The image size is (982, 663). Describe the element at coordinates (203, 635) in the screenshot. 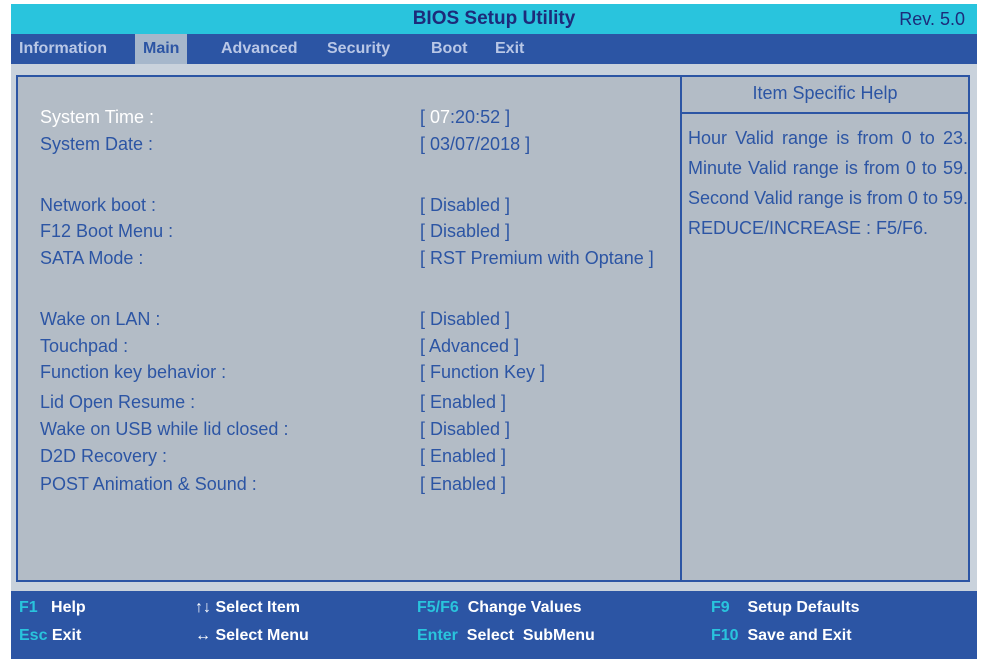

I see `arrows-leftright-icon: ↔` at that location.